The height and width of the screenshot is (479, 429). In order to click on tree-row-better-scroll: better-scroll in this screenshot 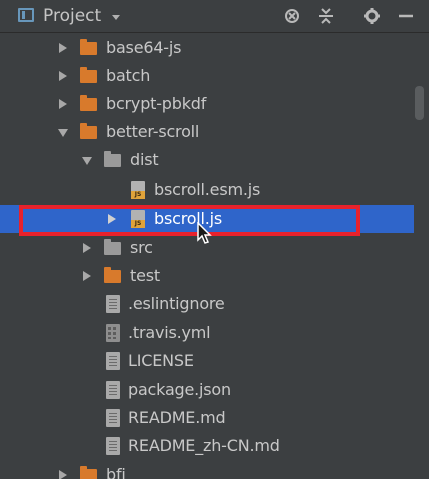, I will do `click(207, 132)`.